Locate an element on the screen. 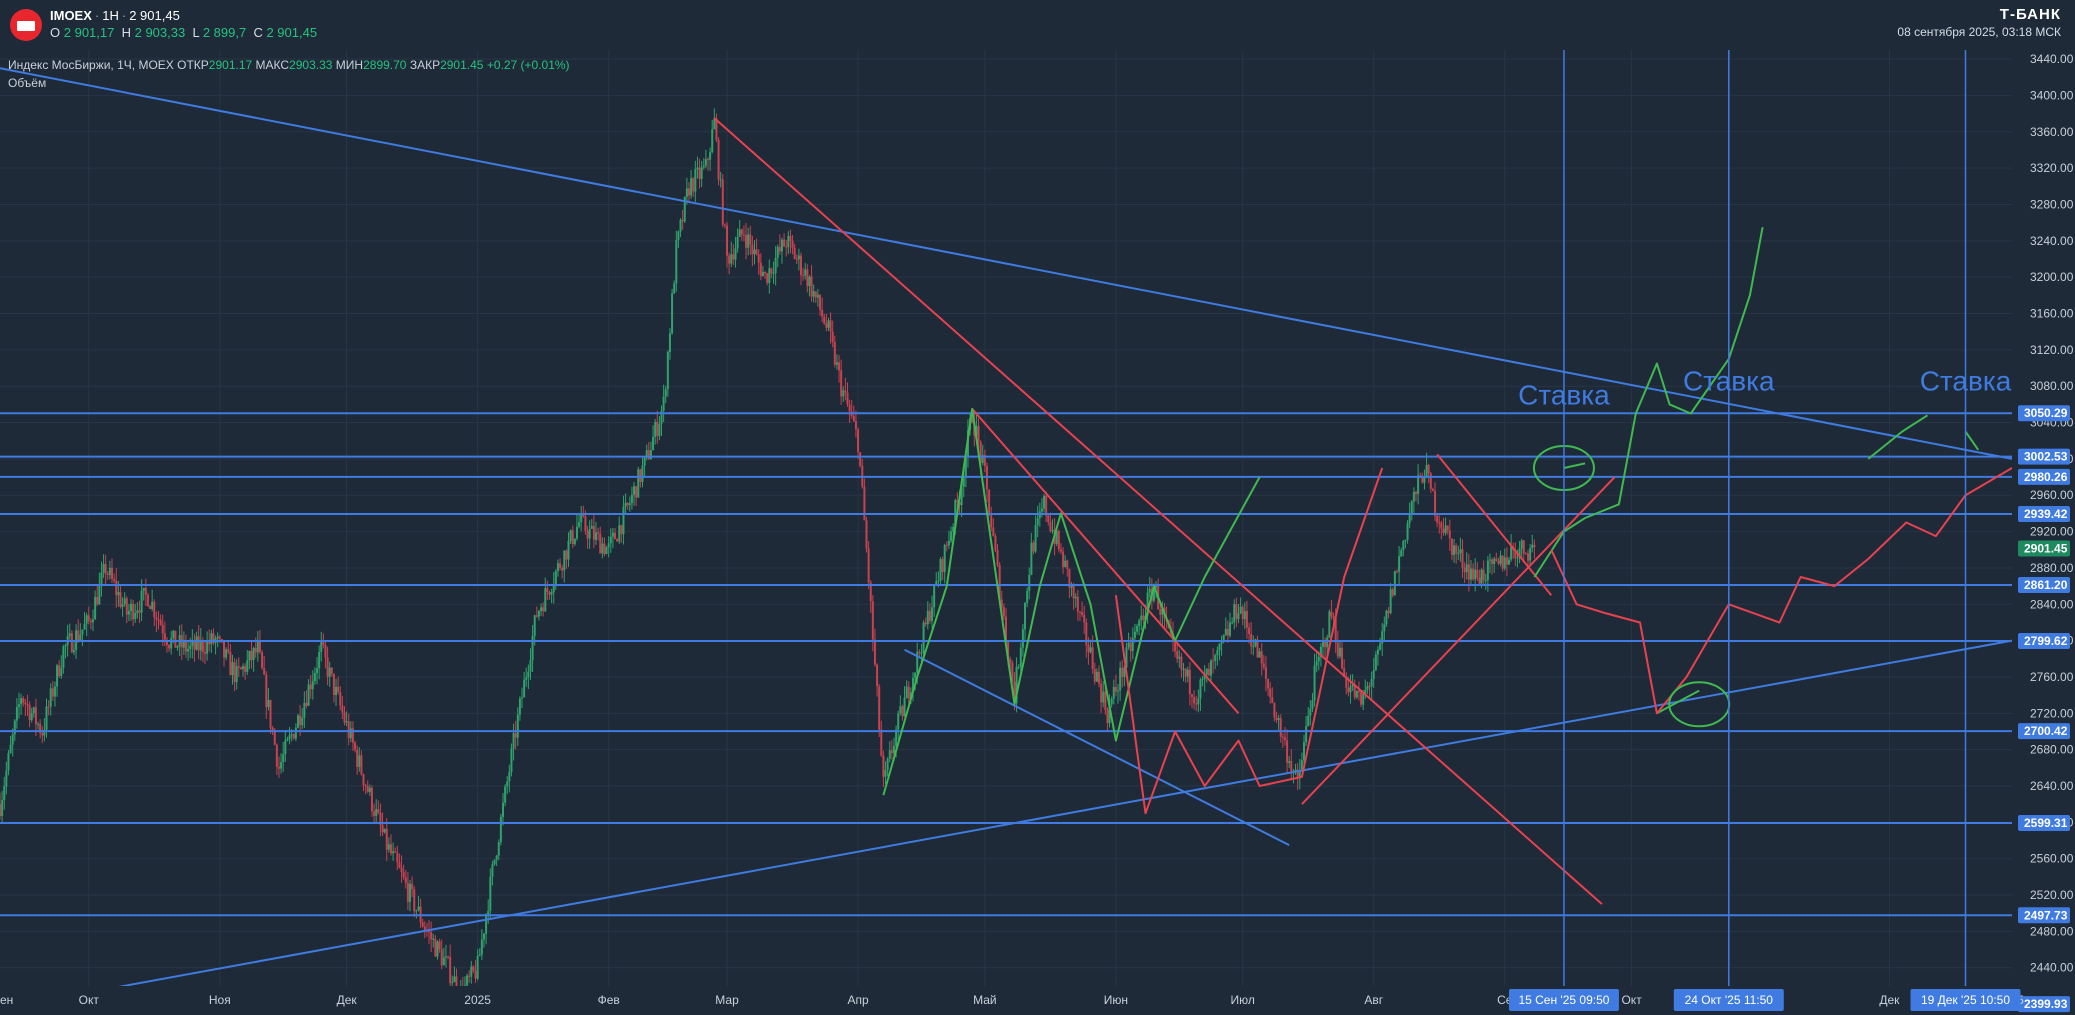 This screenshot has width=2075, height=1015. price-badge-label: 2799.62 is located at coordinates (2046, 641).